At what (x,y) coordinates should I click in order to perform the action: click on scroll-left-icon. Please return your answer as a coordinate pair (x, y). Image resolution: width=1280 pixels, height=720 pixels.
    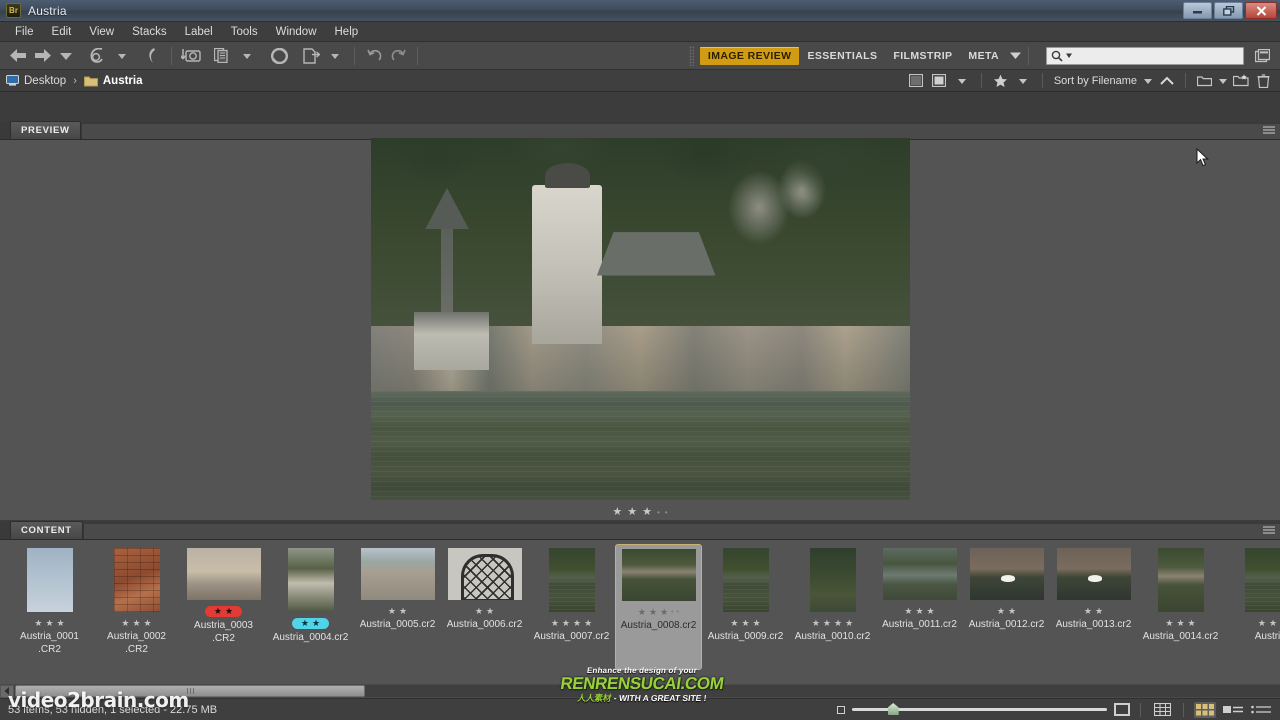
    Looking at the image, I should click on (7, 691).